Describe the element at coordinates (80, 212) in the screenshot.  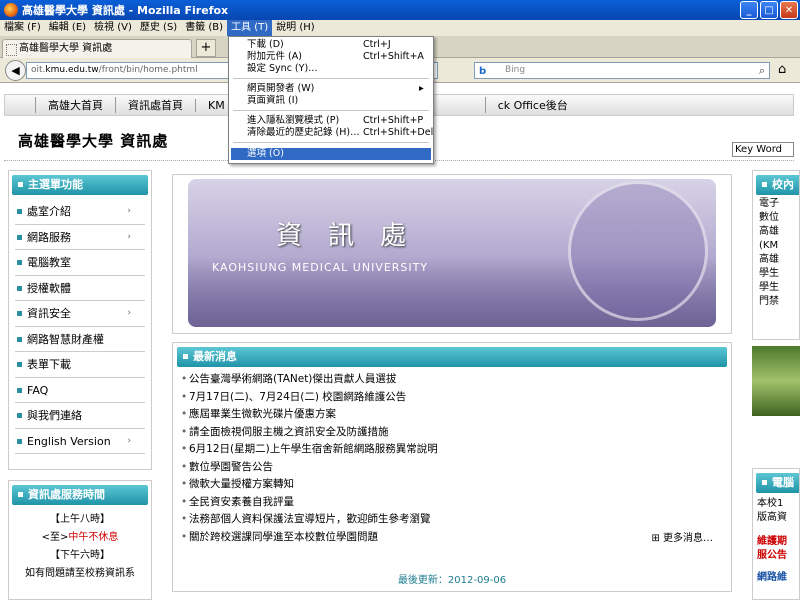
I see `left-menu-item: 處室介紹 ›` at that location.